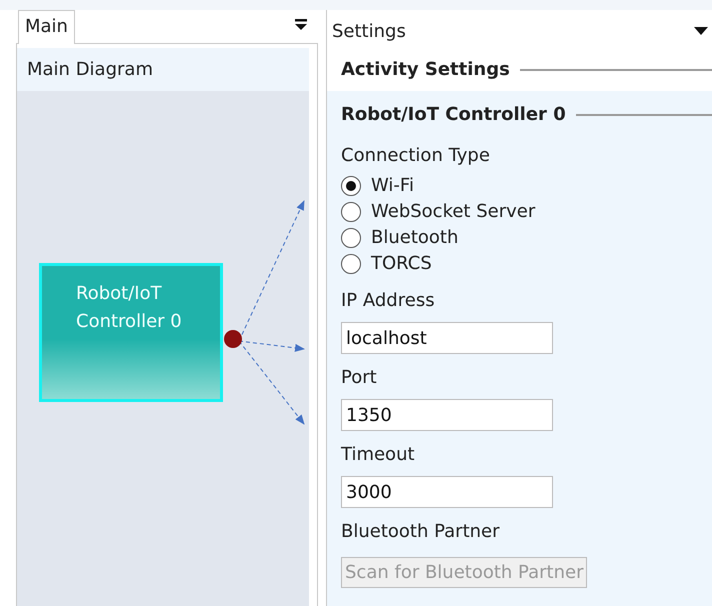 Image resolution: width=712 pixels, height=606 pixels. Describe the element at coordinates (378, 455) in the screenshot. I see `field-label: Timeout` at that location.